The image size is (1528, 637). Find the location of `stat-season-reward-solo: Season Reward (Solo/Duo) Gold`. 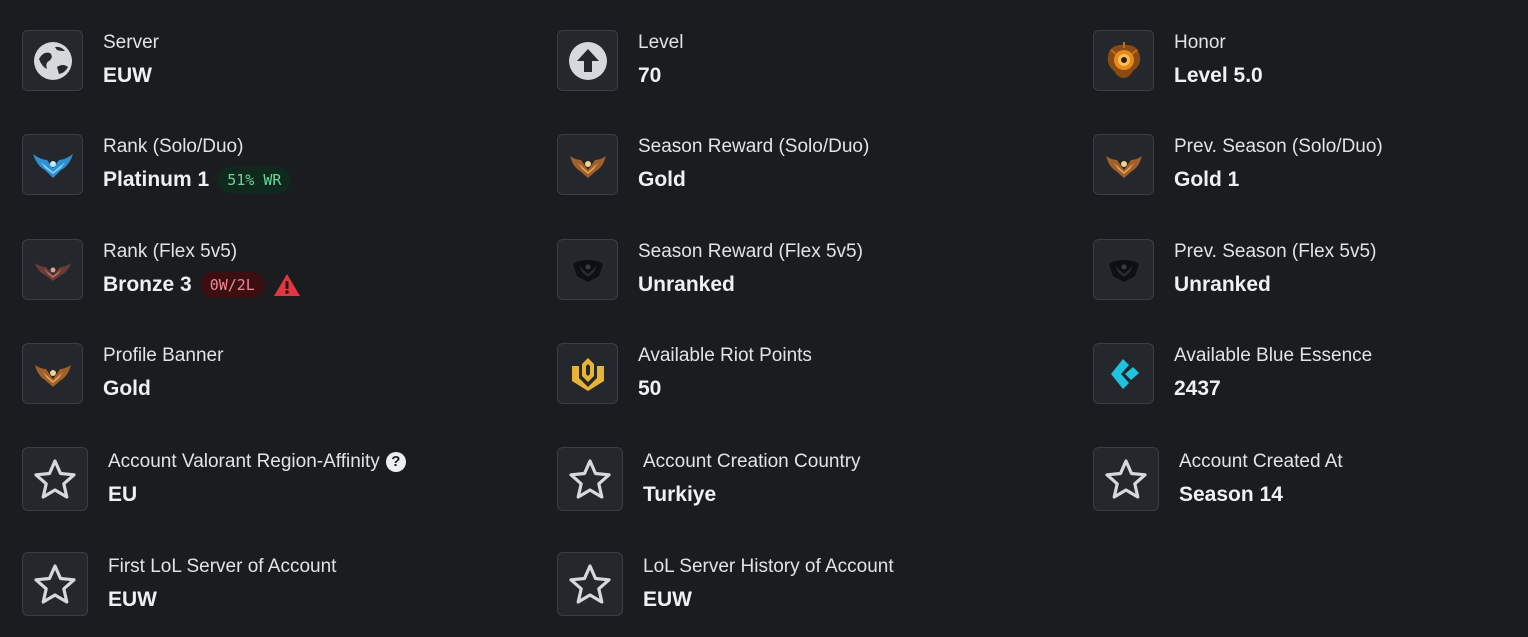

stat-season-reward-solo: Season Reward (Solo/Duo) Gold is located at coordinates (713, 164).